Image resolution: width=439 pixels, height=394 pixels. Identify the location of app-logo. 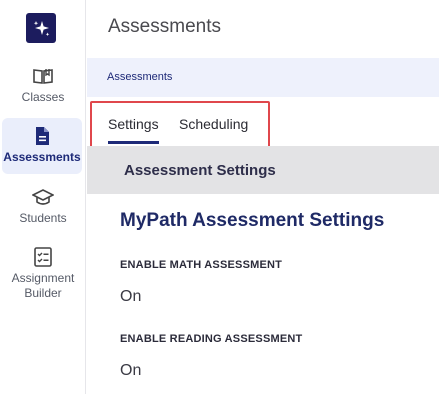
(41, 28).